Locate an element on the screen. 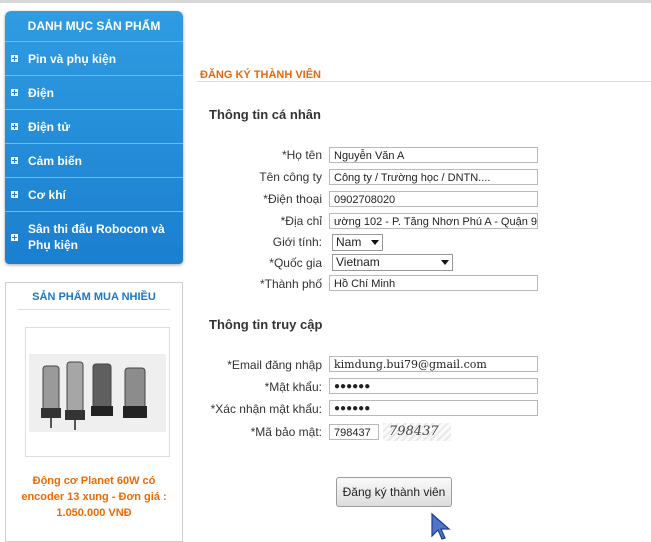 Image resolution: width=651 pixels, height=542 pixels. email-label: *Email đăng nhập is located at coordinates (274, 365).